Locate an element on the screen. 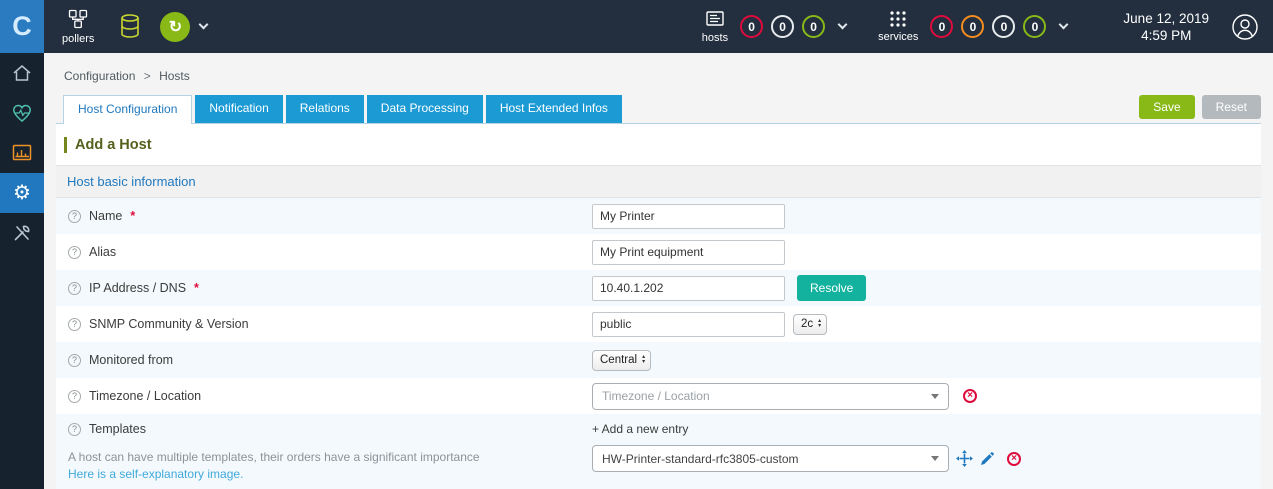  sidebar-item-monitoring is located at coordinates (22, 113).